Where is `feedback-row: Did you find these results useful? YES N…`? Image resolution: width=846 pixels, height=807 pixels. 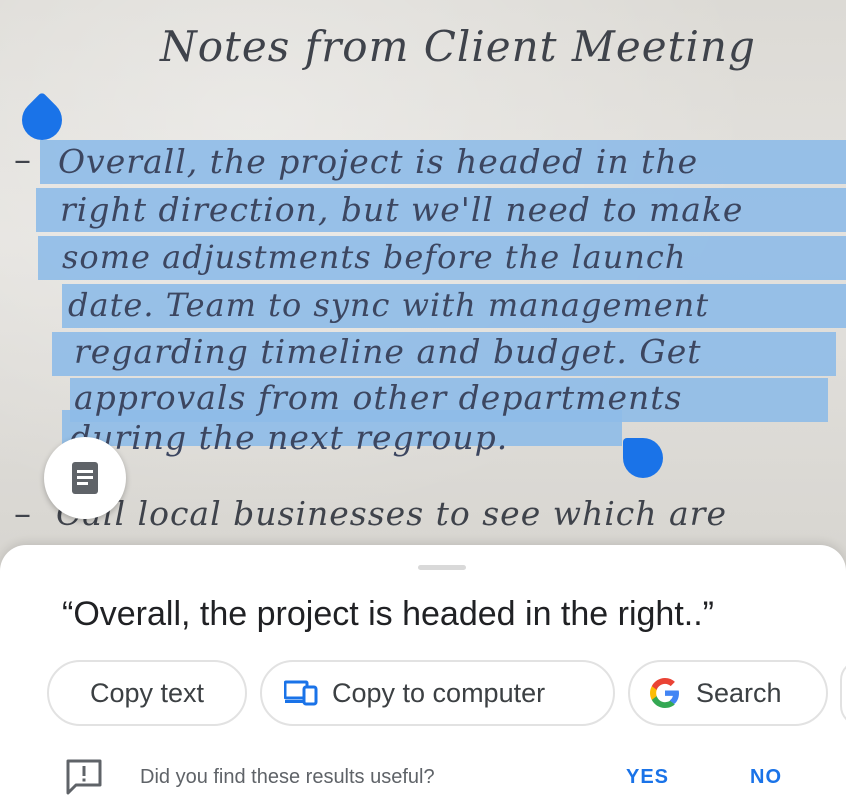
feedback-row: Did you find these results useful? YES N… is located at coordinates (423, 775).